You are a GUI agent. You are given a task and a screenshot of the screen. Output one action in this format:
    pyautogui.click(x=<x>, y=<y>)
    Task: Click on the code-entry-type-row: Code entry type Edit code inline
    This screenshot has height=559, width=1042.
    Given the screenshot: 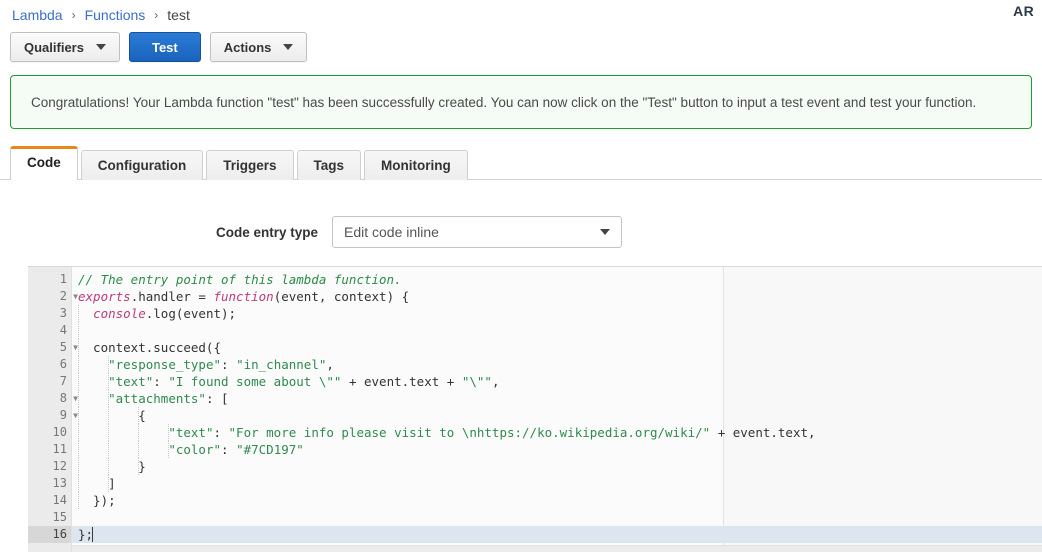 What is the action you would take?
    pyautogui.click(x=521, y=232)
    